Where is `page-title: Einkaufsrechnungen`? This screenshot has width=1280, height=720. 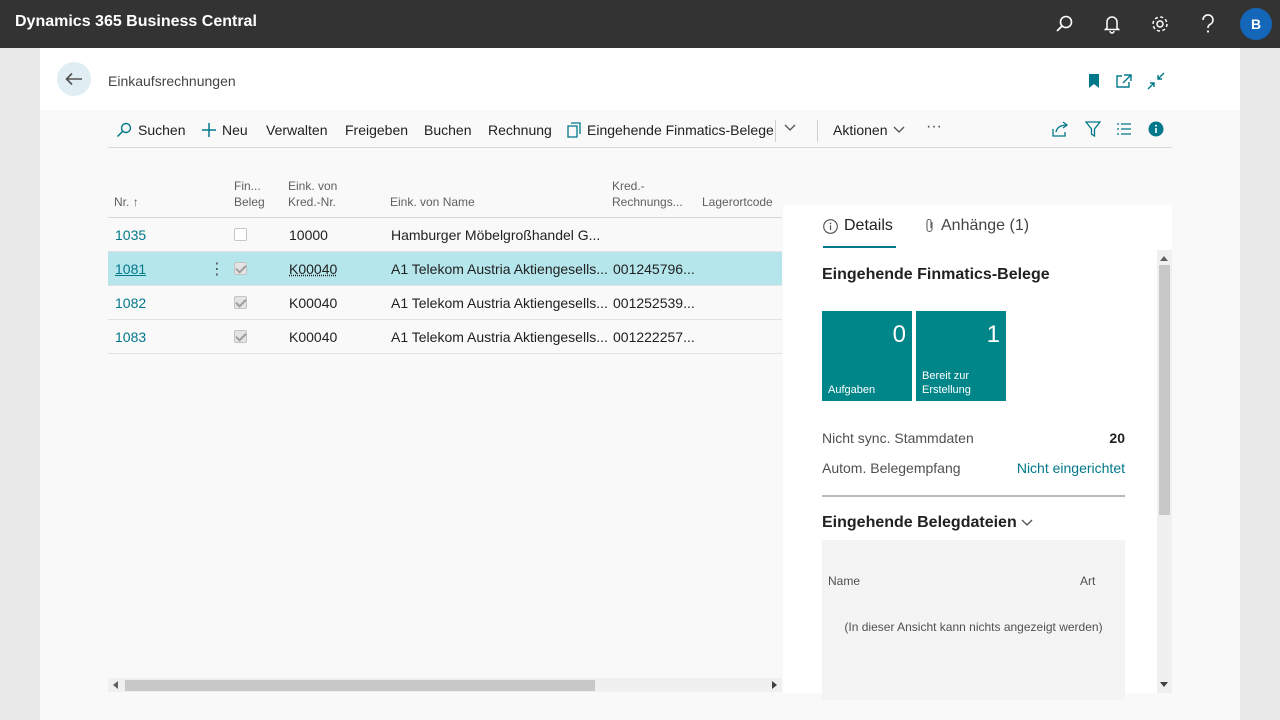
page-title: Einkaufsrechnungen is located at coordinates (172, 81).